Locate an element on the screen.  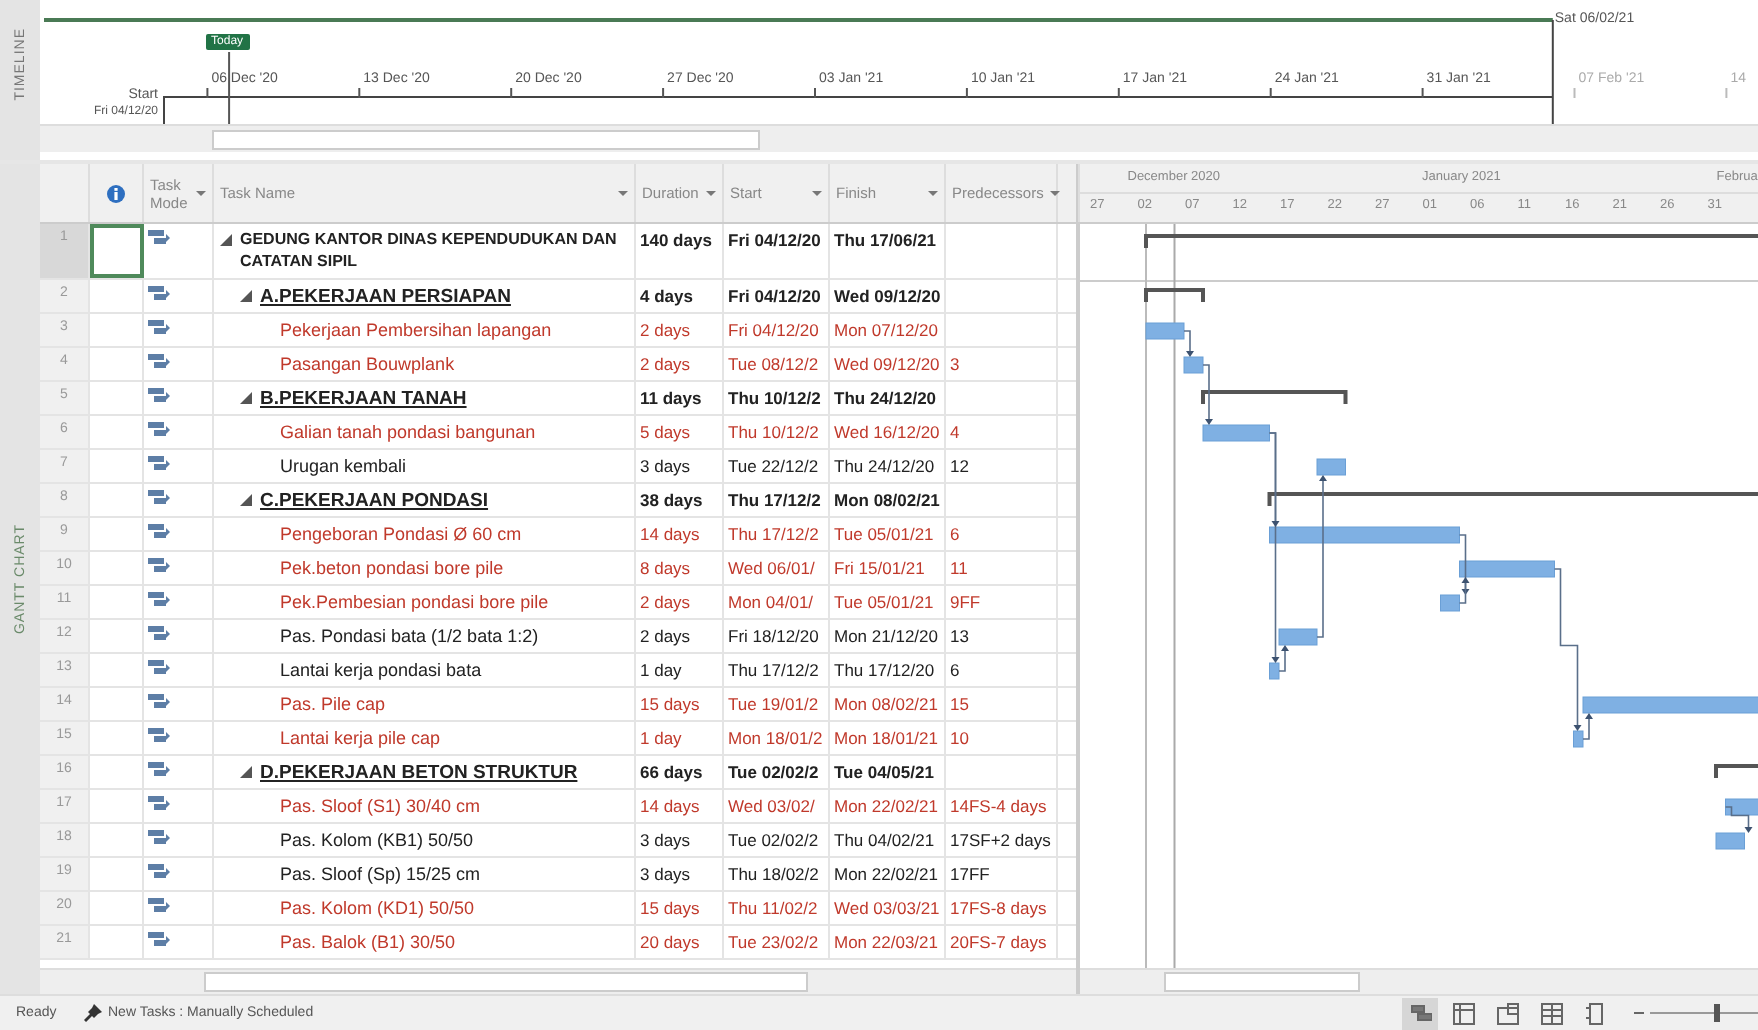
table-cell: 1 day is located at coordinates (661, 670).